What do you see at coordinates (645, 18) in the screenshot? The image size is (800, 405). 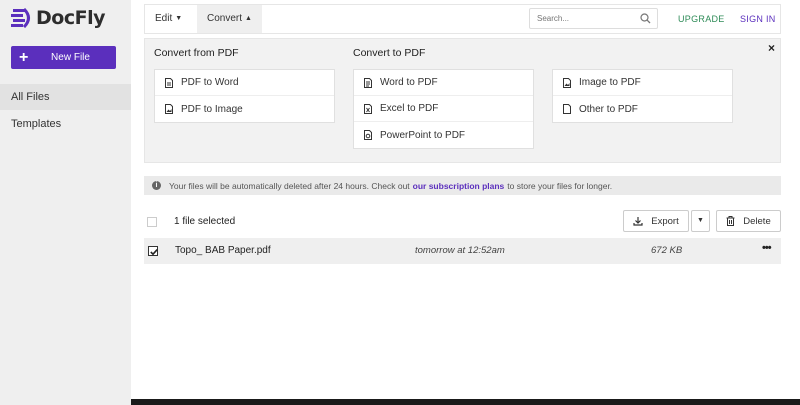 I see `search-icon` at bounding box center [645, 18].